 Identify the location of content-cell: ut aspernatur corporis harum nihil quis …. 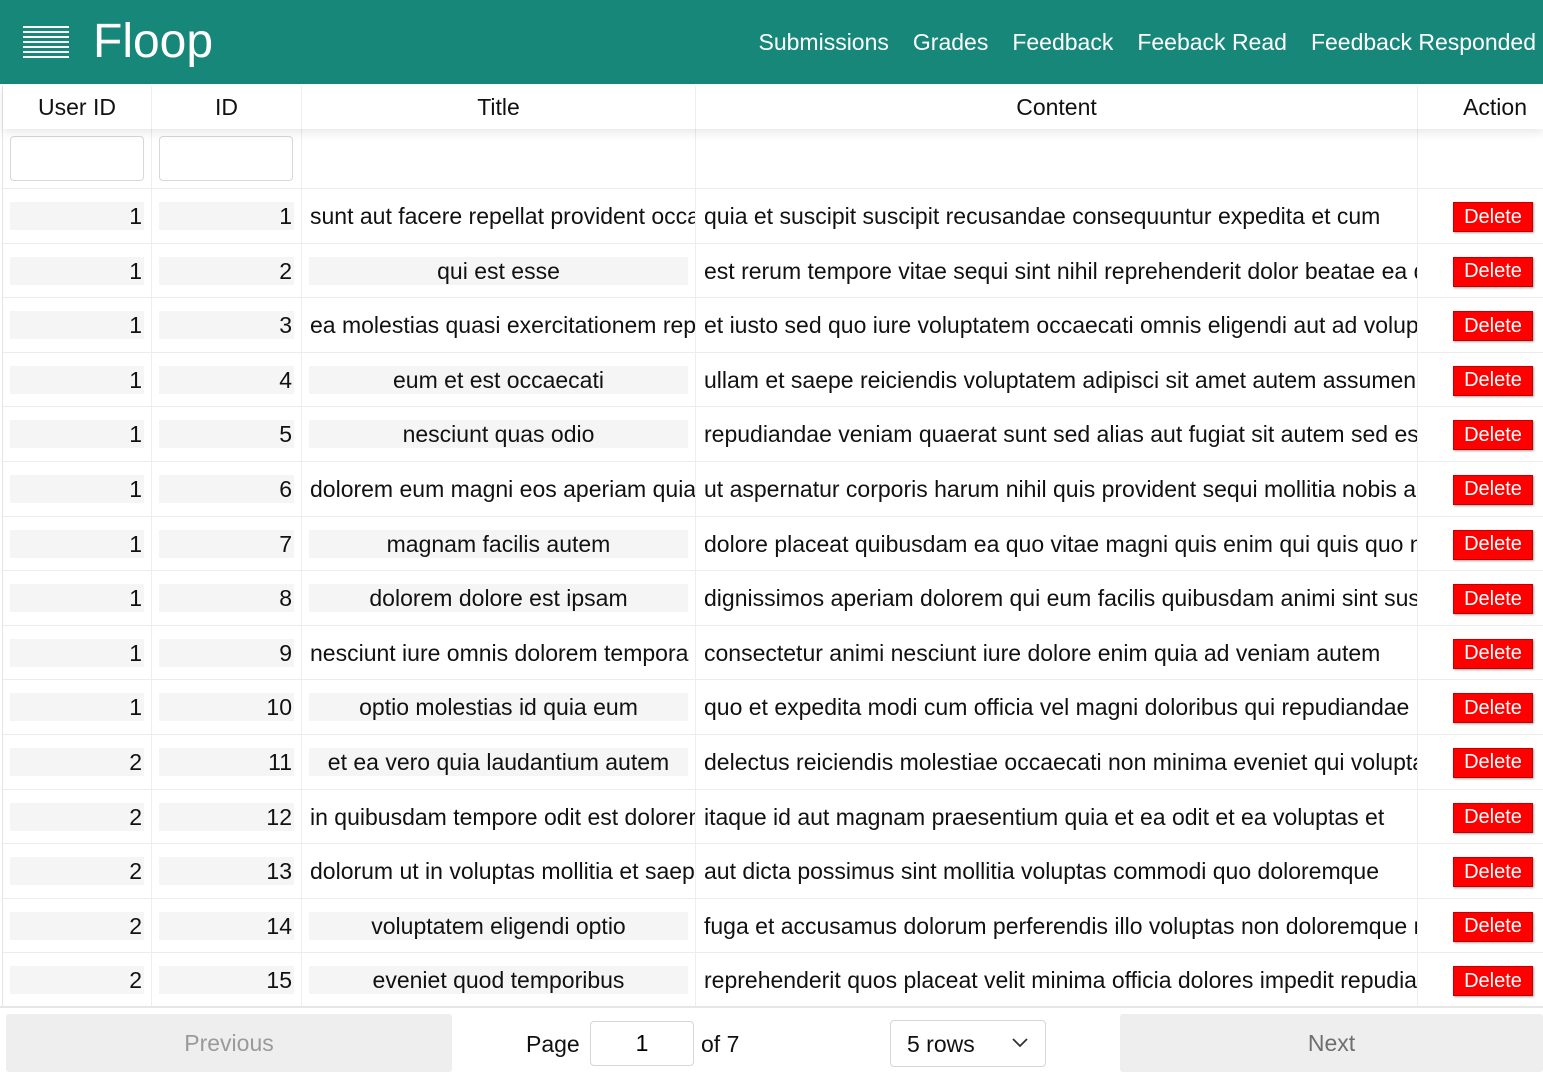
(1057, 488).